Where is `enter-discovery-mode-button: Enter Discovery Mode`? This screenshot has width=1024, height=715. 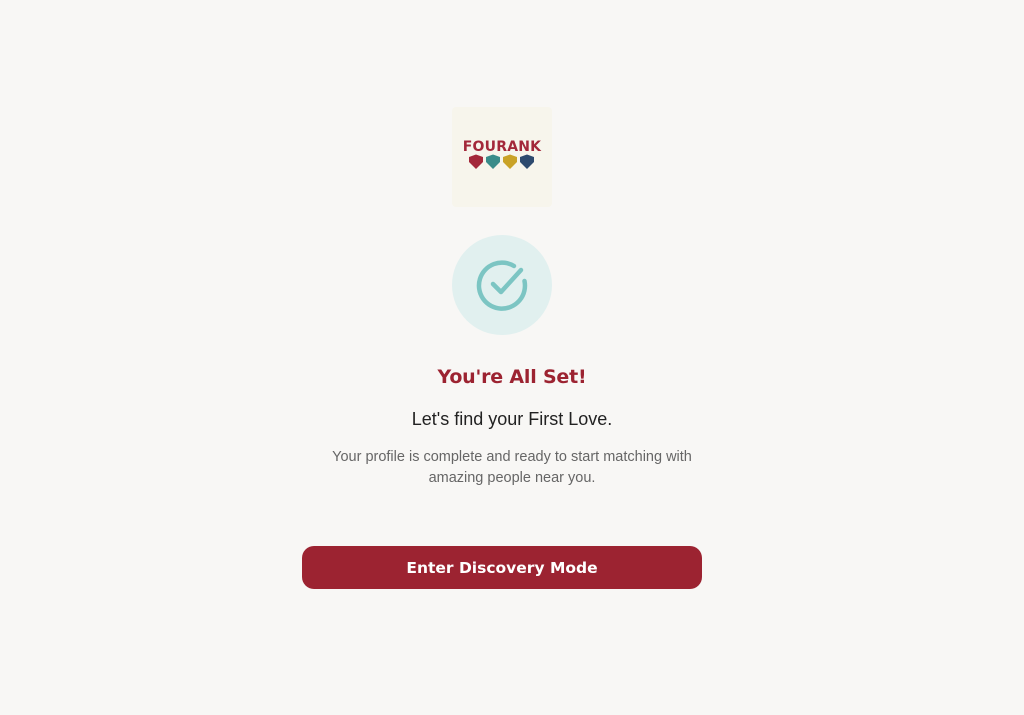
enter-discovery-mode-button: Enter Discovery Mode is located at coordinates (502, 567).